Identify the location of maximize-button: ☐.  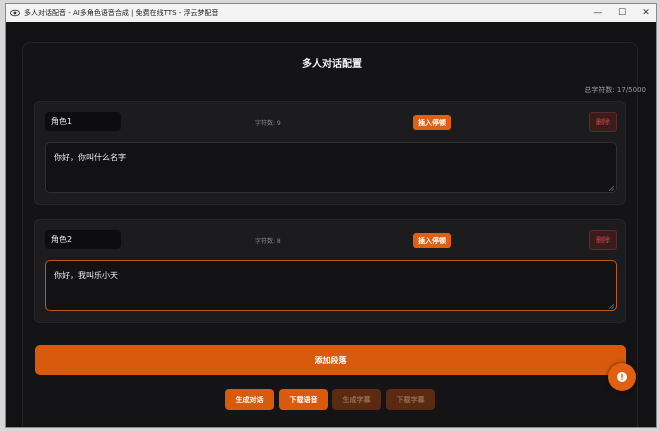
(622, 13).